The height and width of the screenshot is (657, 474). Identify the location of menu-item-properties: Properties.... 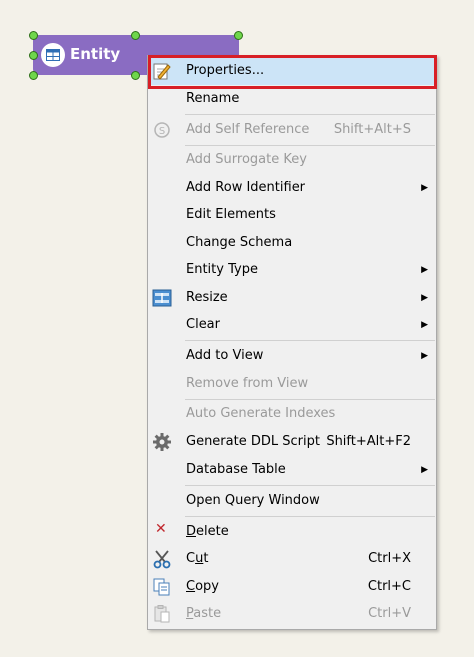
(292, 71).